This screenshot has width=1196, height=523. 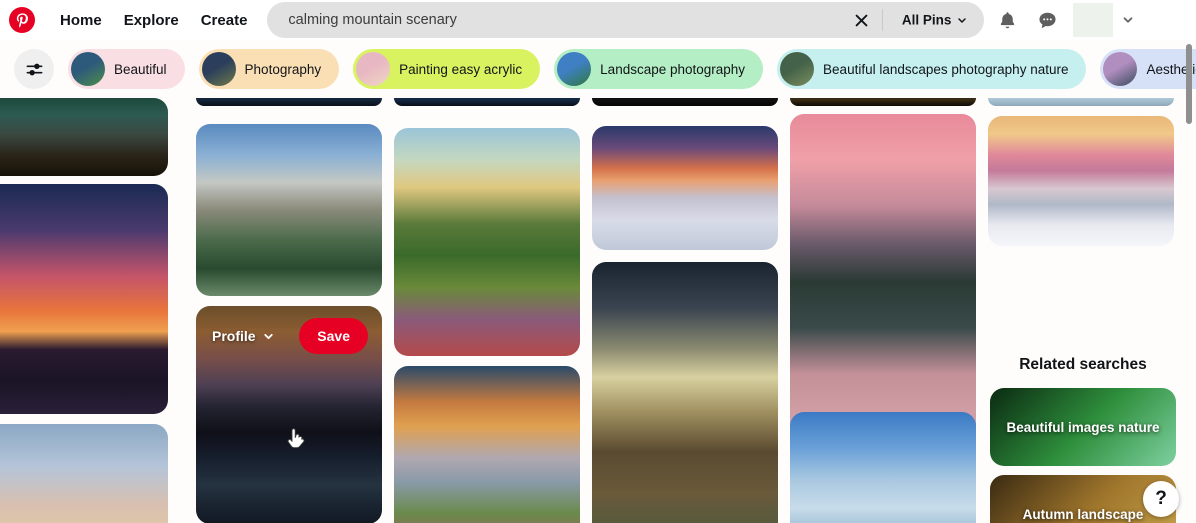 I want to click on avatar, so click(x=1093, y=20).